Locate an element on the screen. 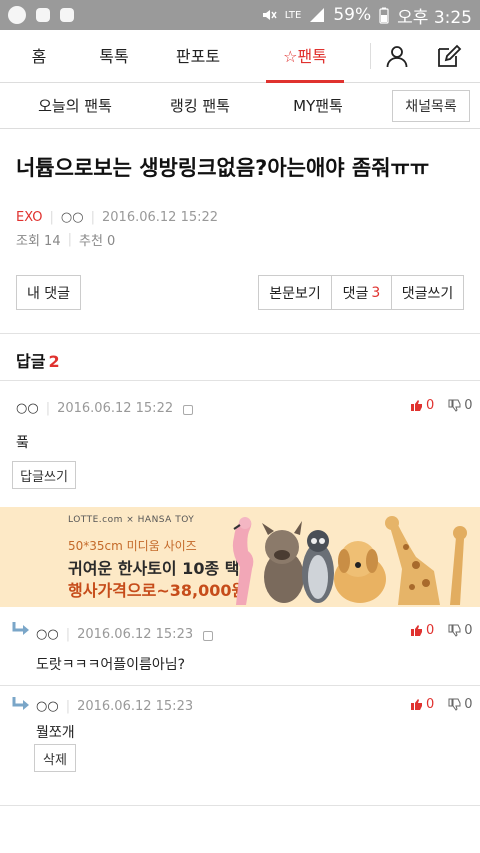 The height and width of the screenshot is (853, 480). nav-home: 홈 is located at coordinates (39, 56).